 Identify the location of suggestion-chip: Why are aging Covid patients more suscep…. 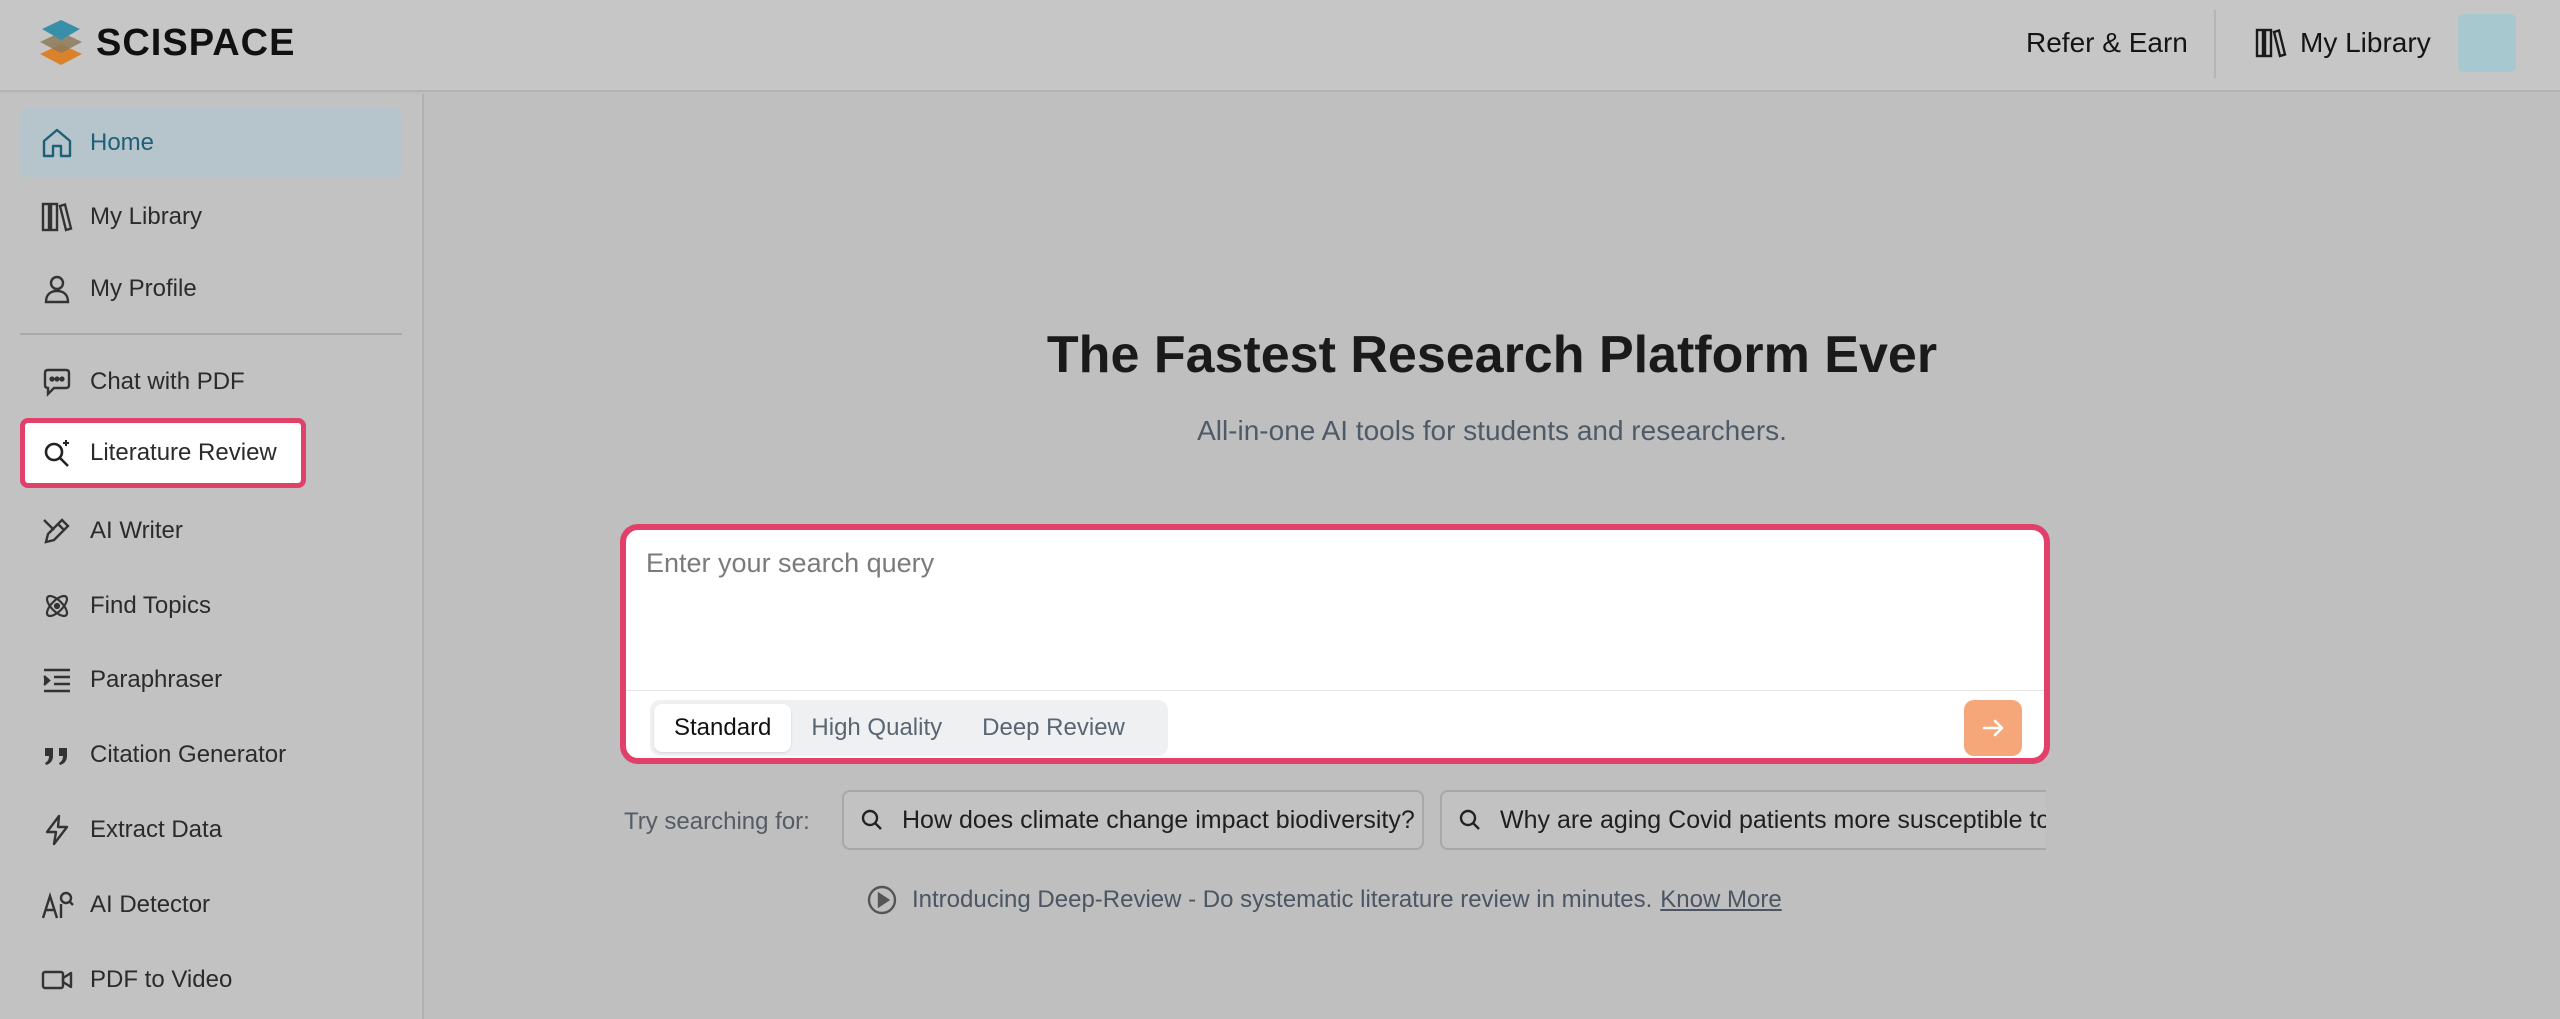
(1743, 820).